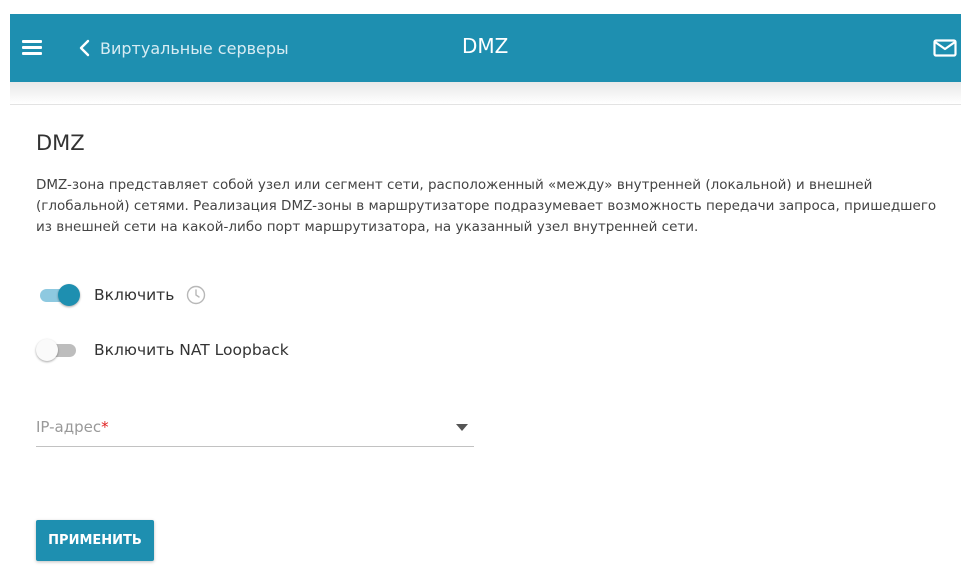 Image resolution: width=961 pixels, height=583 pixels. Describe the element at coordinates (134, 295) in the screenshot. I see `enable-label: Включить` at that location.